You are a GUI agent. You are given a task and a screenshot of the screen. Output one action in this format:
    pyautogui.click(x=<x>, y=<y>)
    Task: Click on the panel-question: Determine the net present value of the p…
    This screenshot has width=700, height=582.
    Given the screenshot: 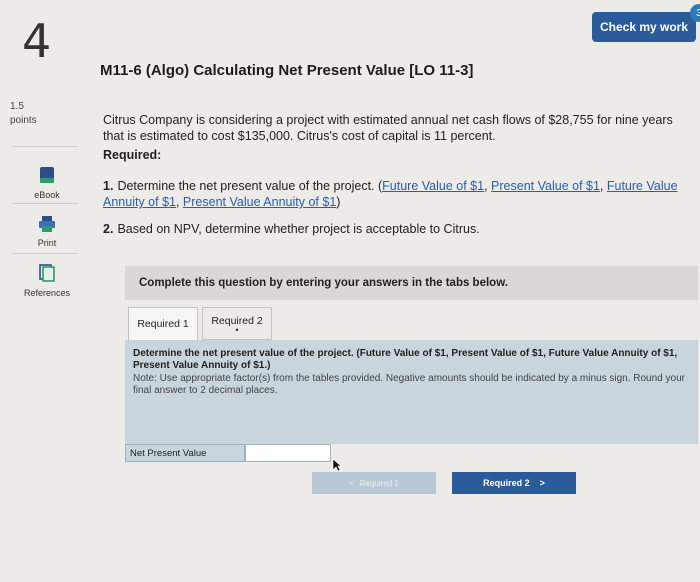 What is the action you would take?
    pyautogui.click(x=405, y=359)
    